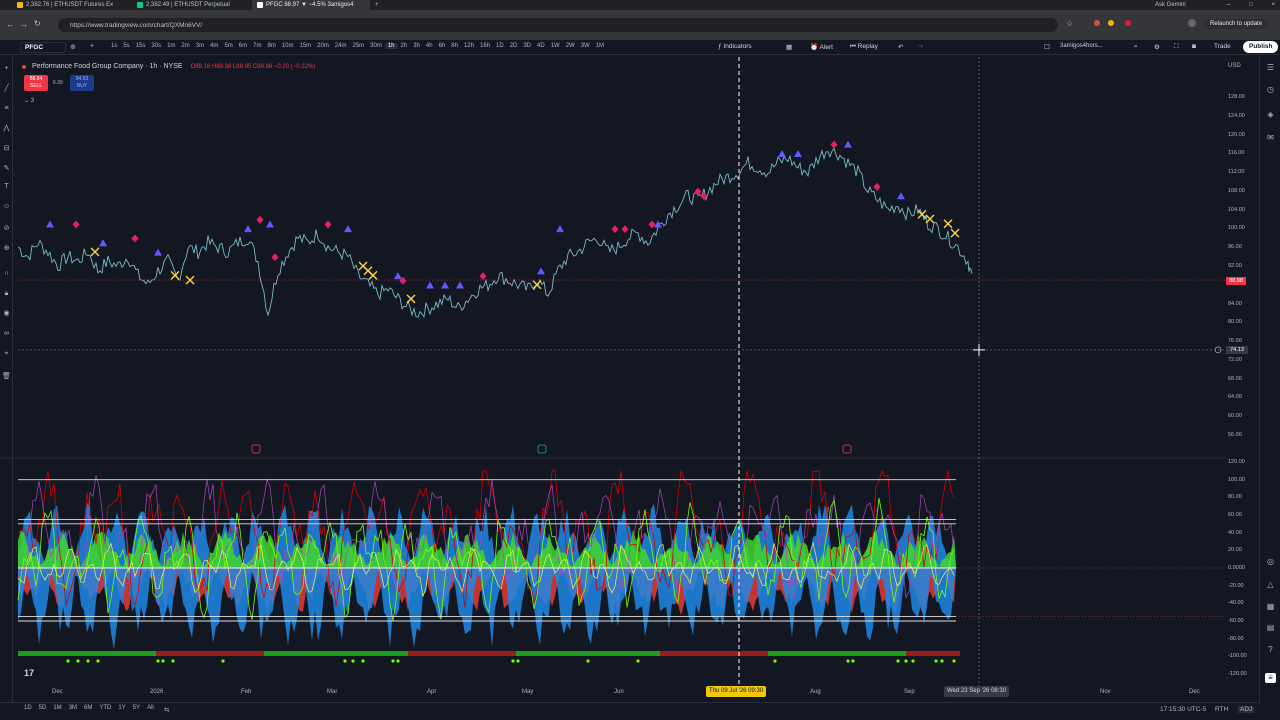 This screenshot has width=1280, height=720. What do you see at coordinates (1236, 115) in the screenshot?
I see `price-tick-label: 124.00` at bounding box center [1236, 115].